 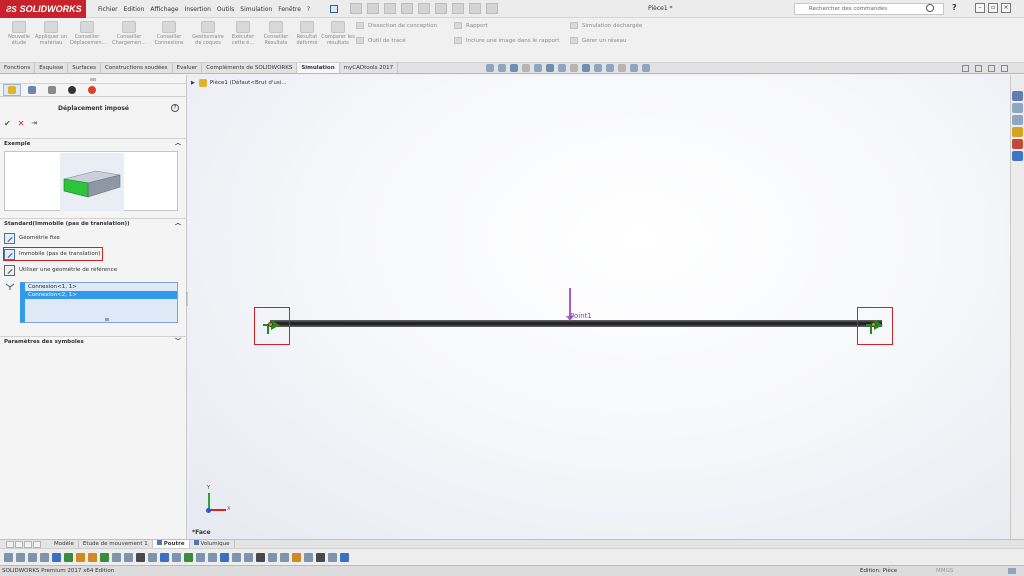 What do you see at coordinates (441, 8) in the screenshot?
I see `select-icon` at bounding box center [441, 8].